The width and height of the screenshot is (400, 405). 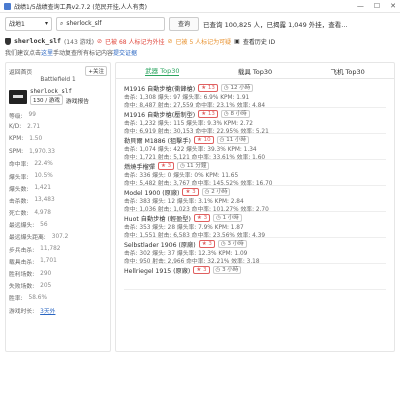 I want to click on star-badge: ★ 13, so click(x=208, y=114).